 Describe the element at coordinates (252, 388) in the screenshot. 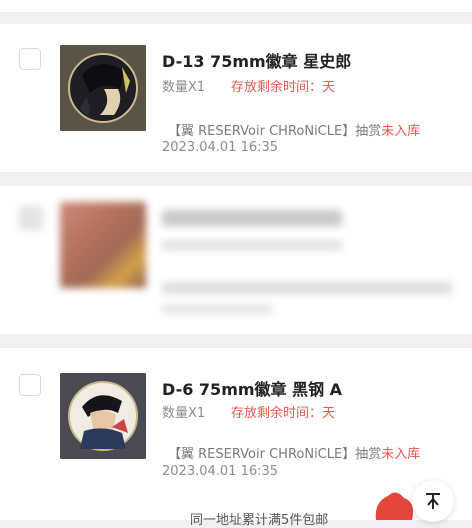

I see `item-title: D-6 75mm徽章 黑钢 A` at that location.